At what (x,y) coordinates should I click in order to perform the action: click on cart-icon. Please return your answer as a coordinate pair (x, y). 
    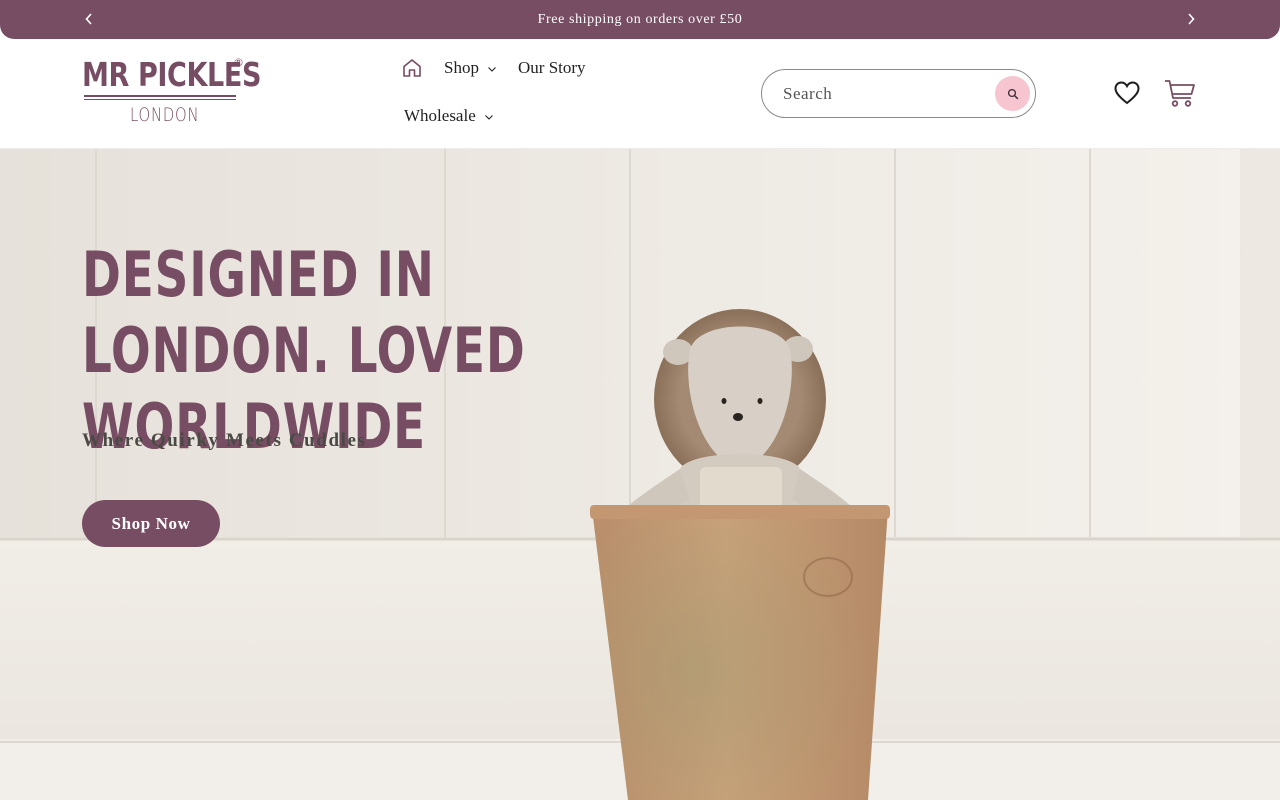
    Looking at the image, I should click on (1180, 93).